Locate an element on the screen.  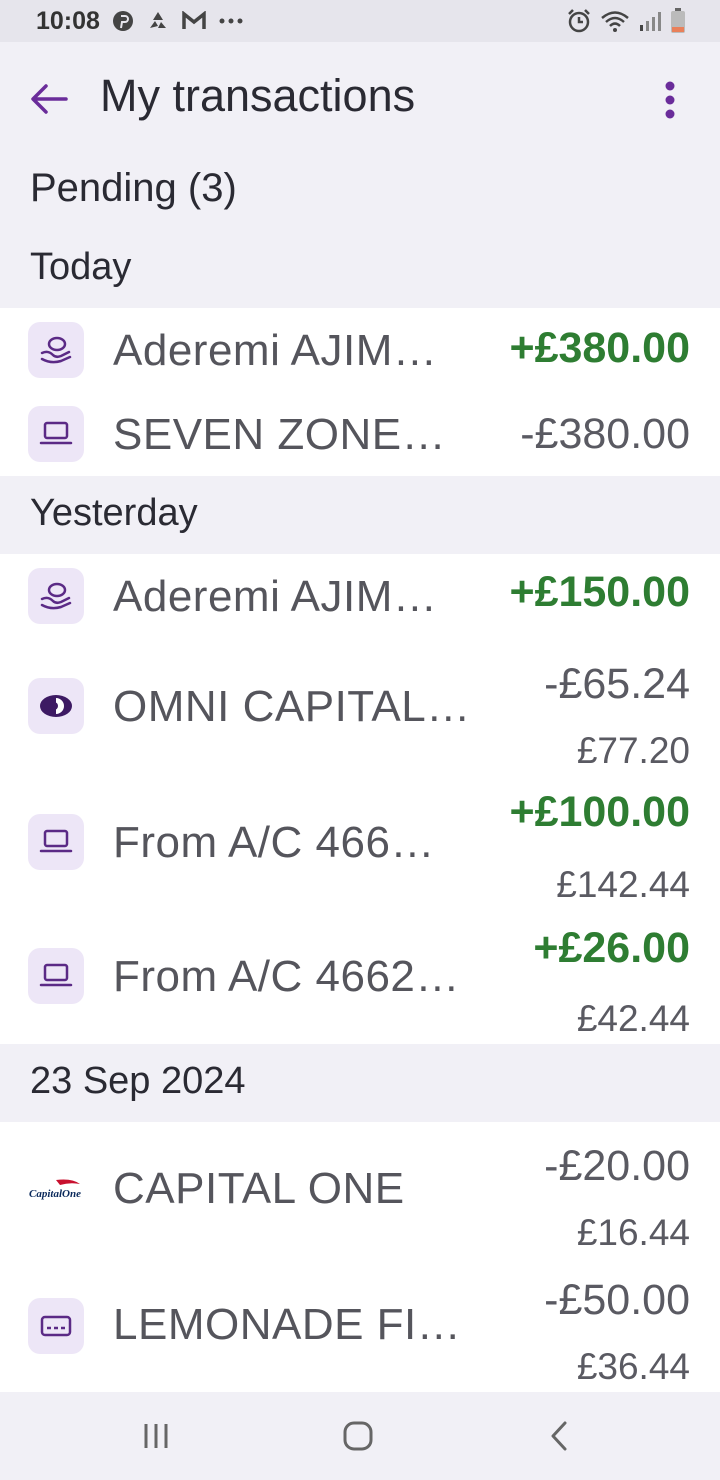
recent-apps-button is located at coordinates (156, 1436).